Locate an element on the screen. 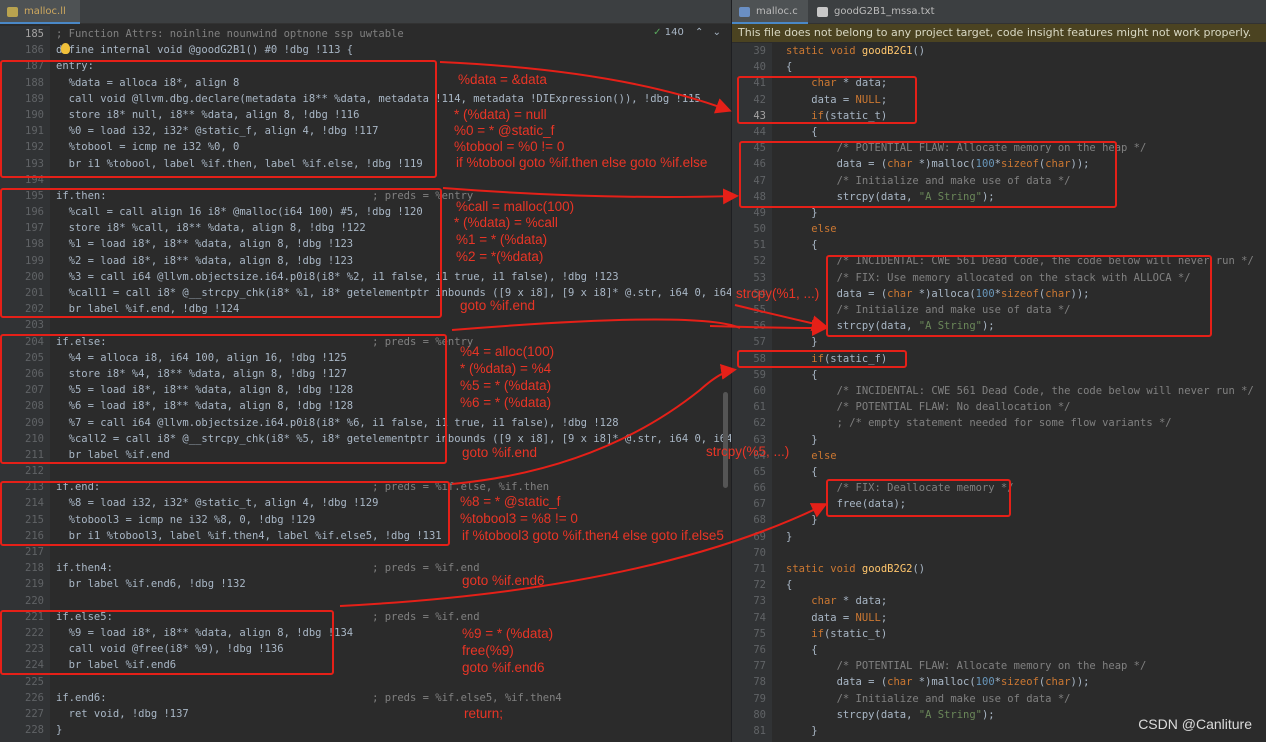 Image resolution: width=1266 pixels, height=742 pixels. line-number: 226 is located at coordinates (34, 697).